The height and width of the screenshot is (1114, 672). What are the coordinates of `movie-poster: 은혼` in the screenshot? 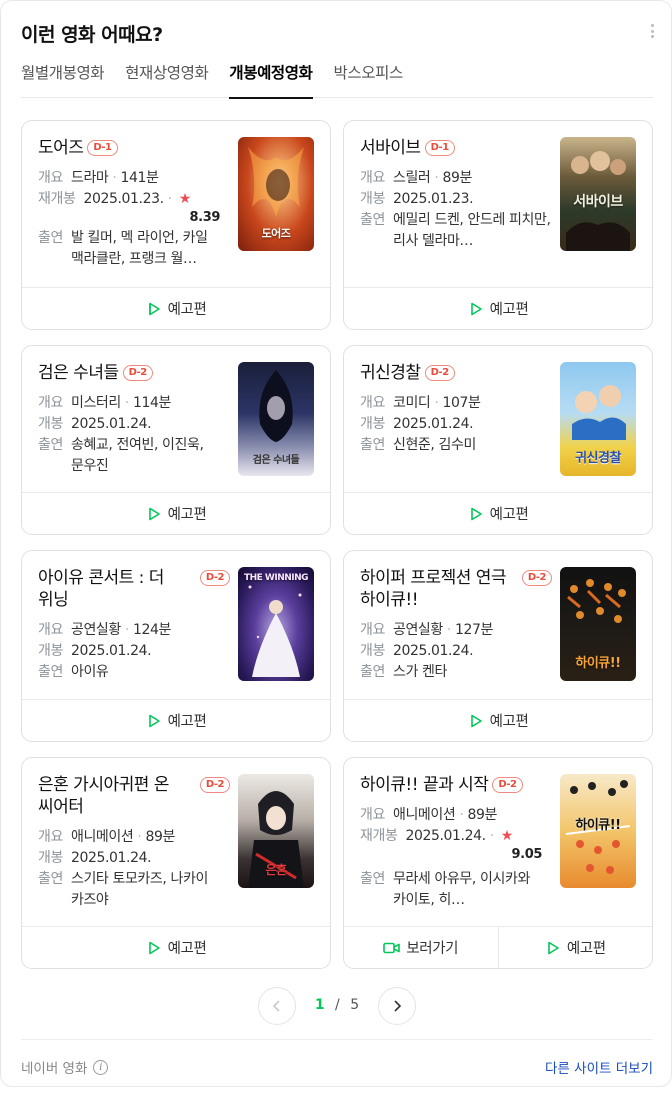 It's located at (276, 831).